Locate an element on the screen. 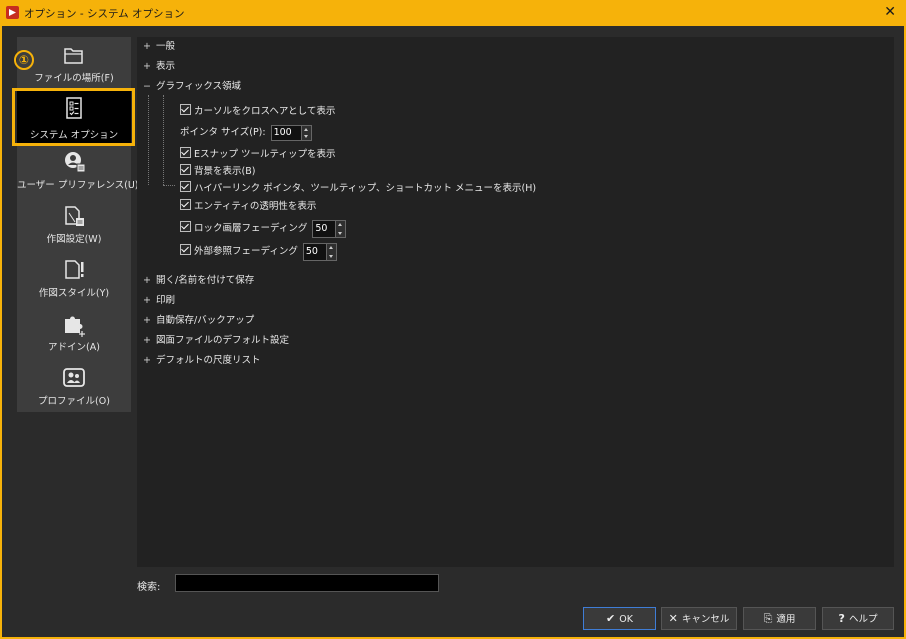 This screenshot has width=906, height=639. tree-node-autosave: + 自動保存/バックアップ is located at coordinates (197, 321).